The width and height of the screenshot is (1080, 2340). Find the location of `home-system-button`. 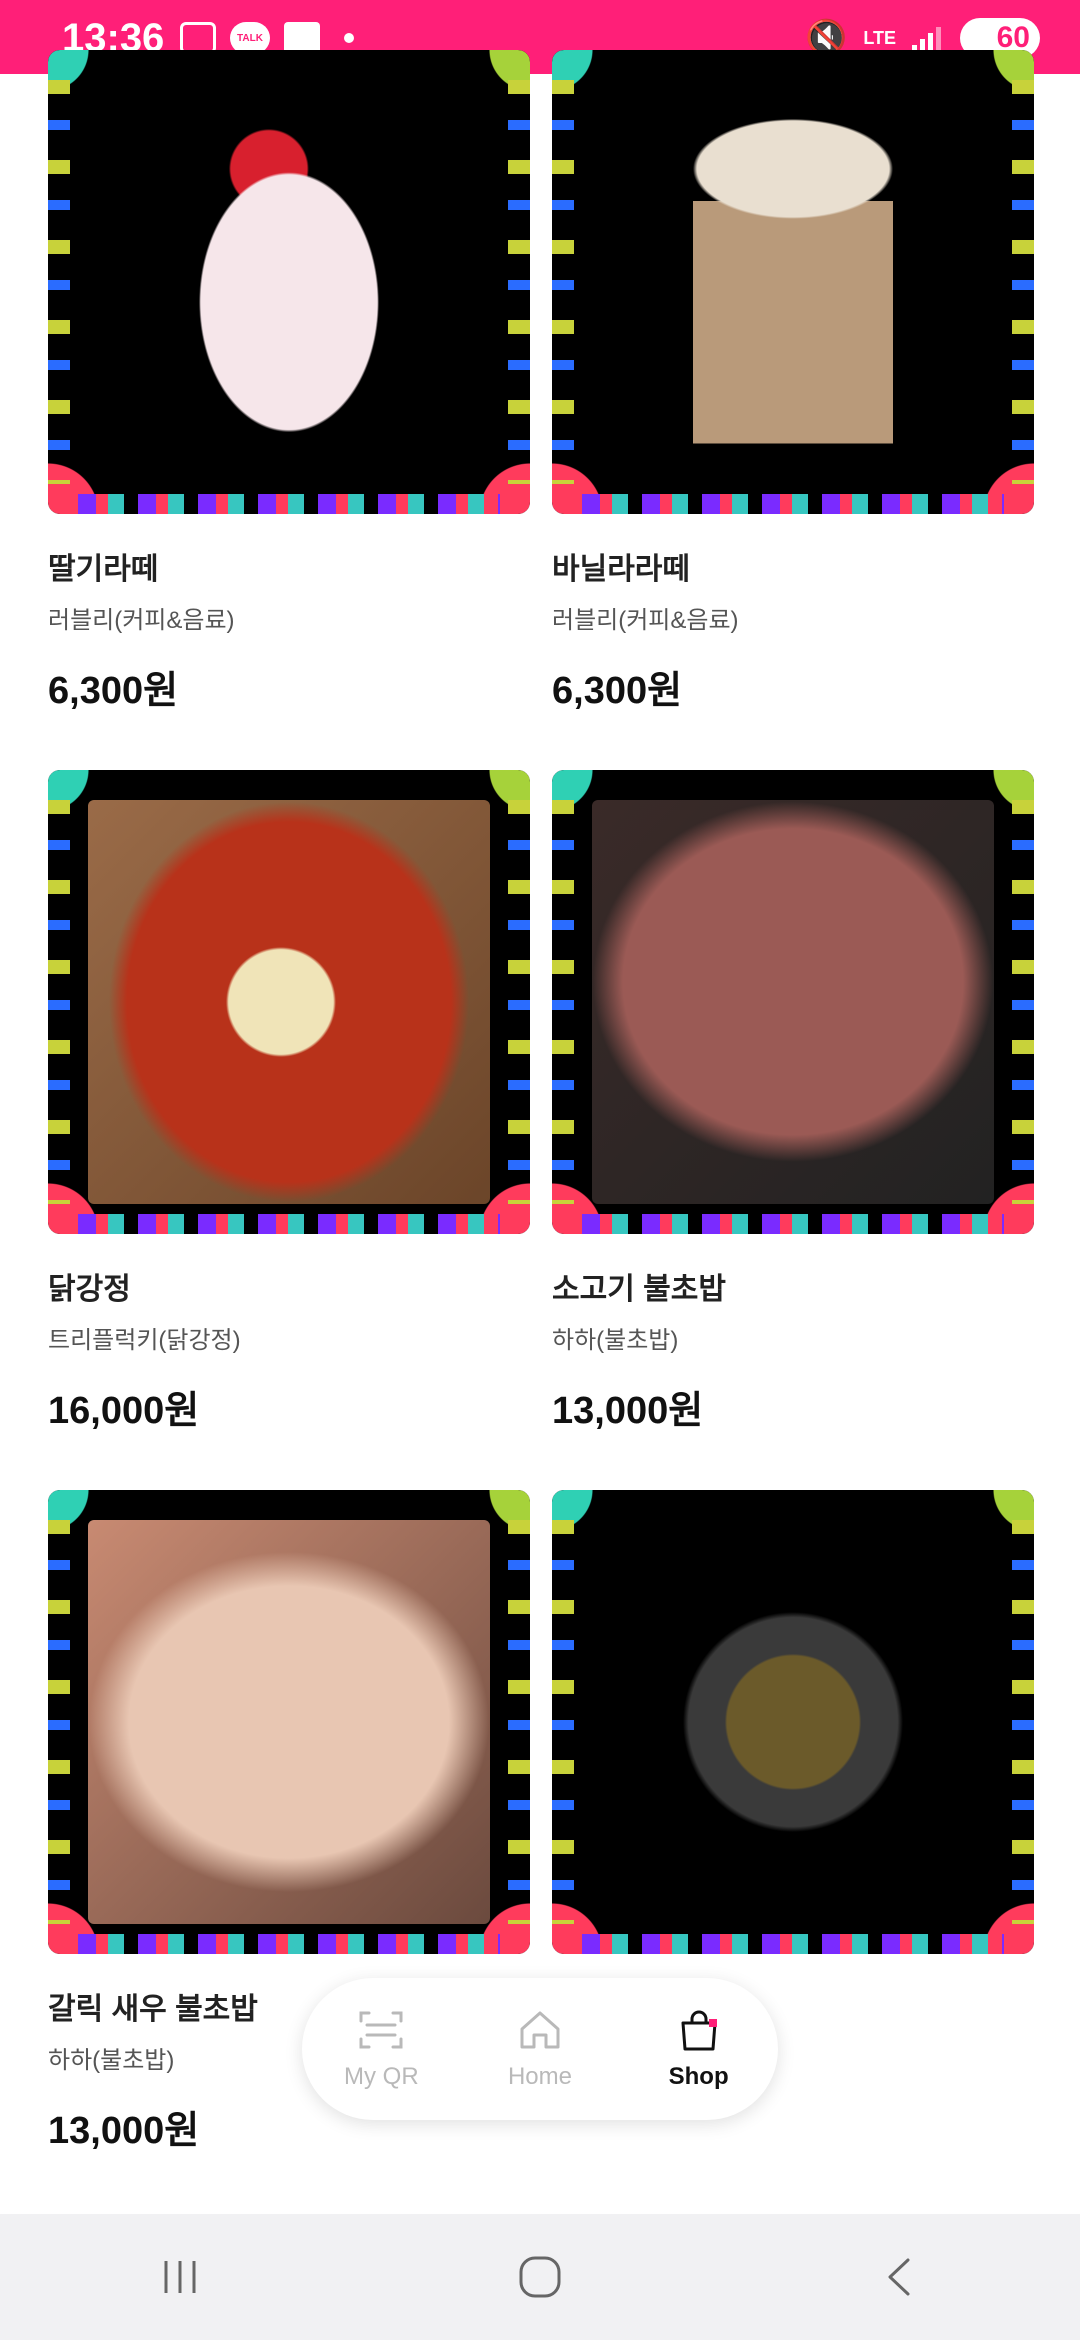

home-system-button is located at coordinates (540, 2277).